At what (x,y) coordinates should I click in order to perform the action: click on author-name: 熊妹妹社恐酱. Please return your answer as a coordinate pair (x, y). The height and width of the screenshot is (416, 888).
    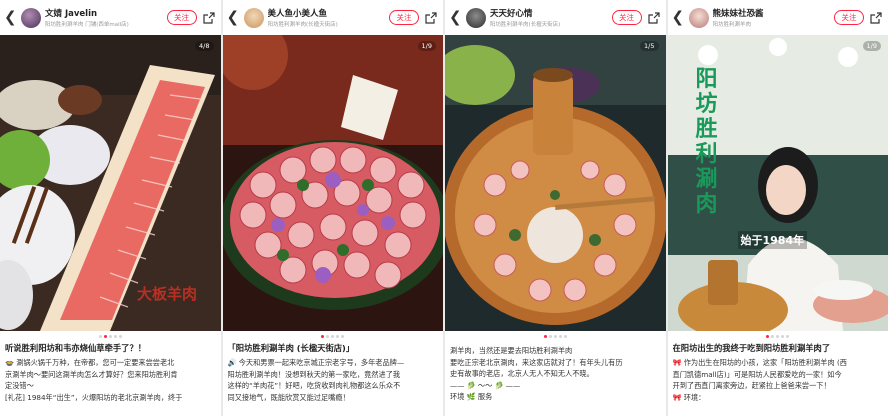
    Looking at the image, I should click on (774, 13).